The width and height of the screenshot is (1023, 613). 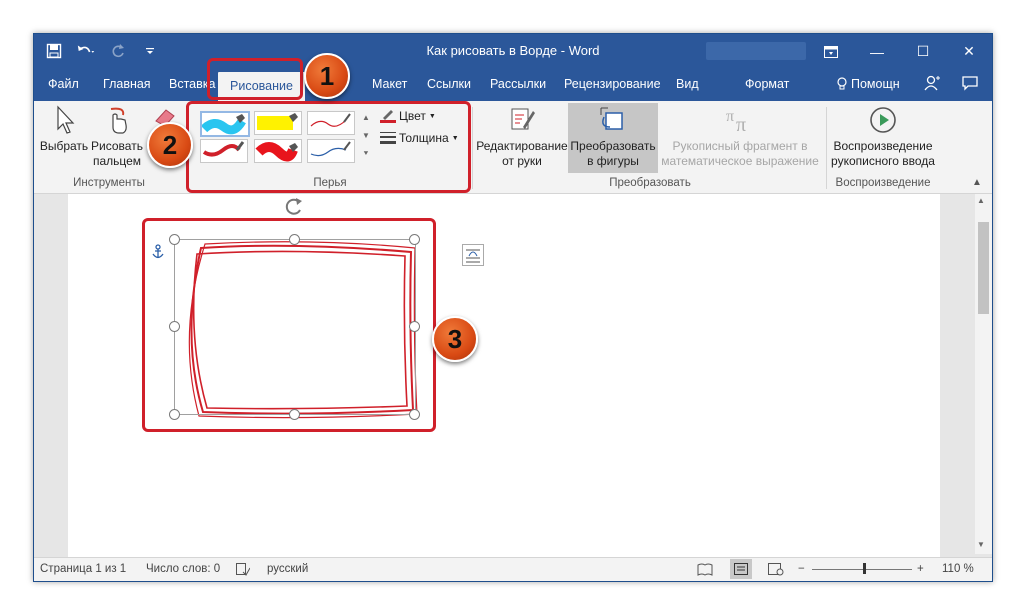 I want to click on tab-file: Файл, so click(x=63, y=84).